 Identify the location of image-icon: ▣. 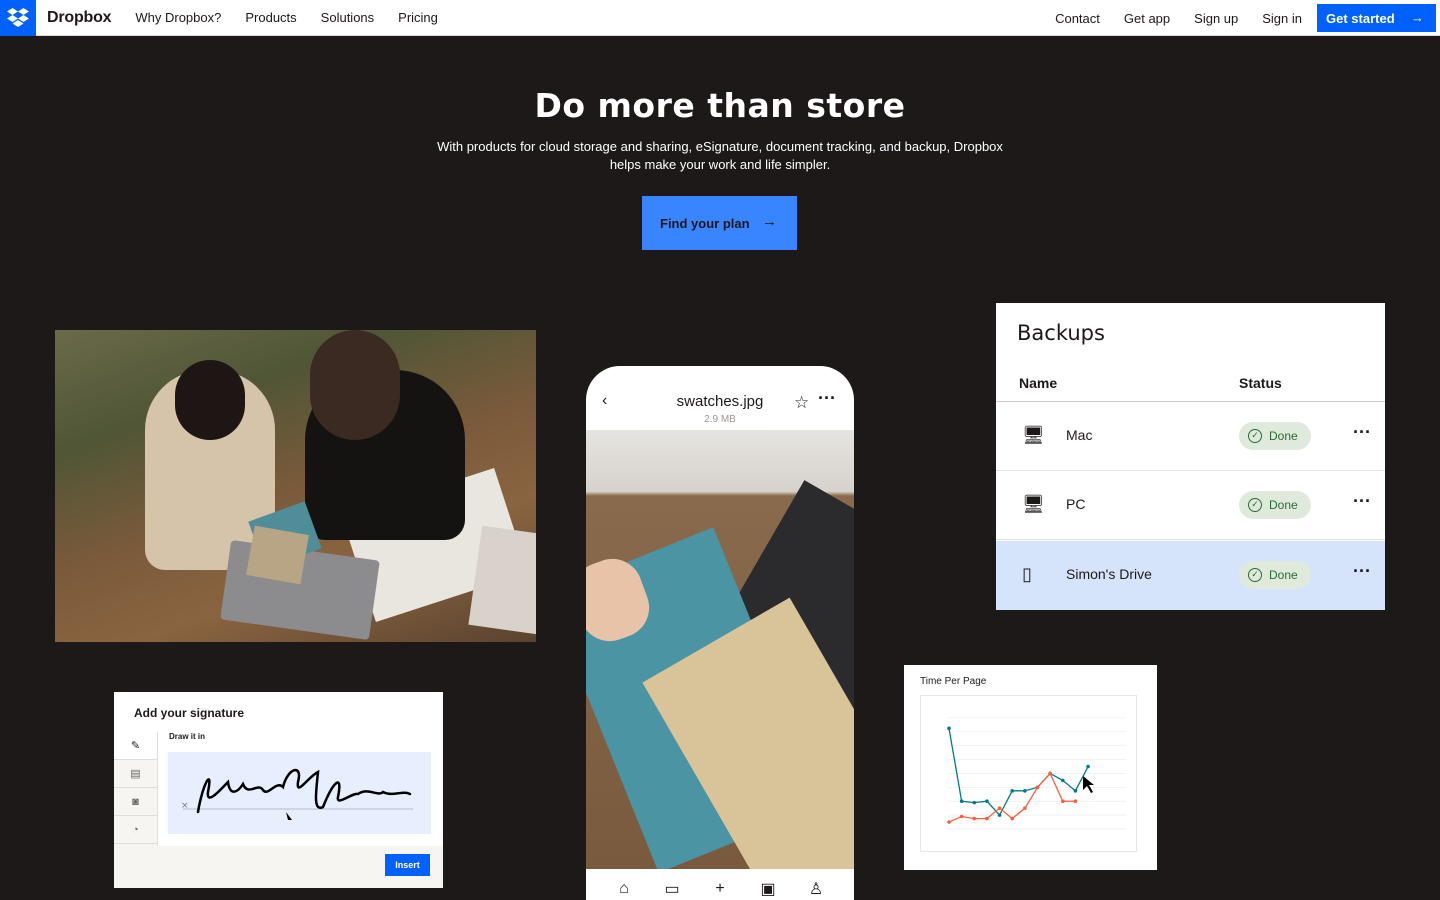
(768, 889).